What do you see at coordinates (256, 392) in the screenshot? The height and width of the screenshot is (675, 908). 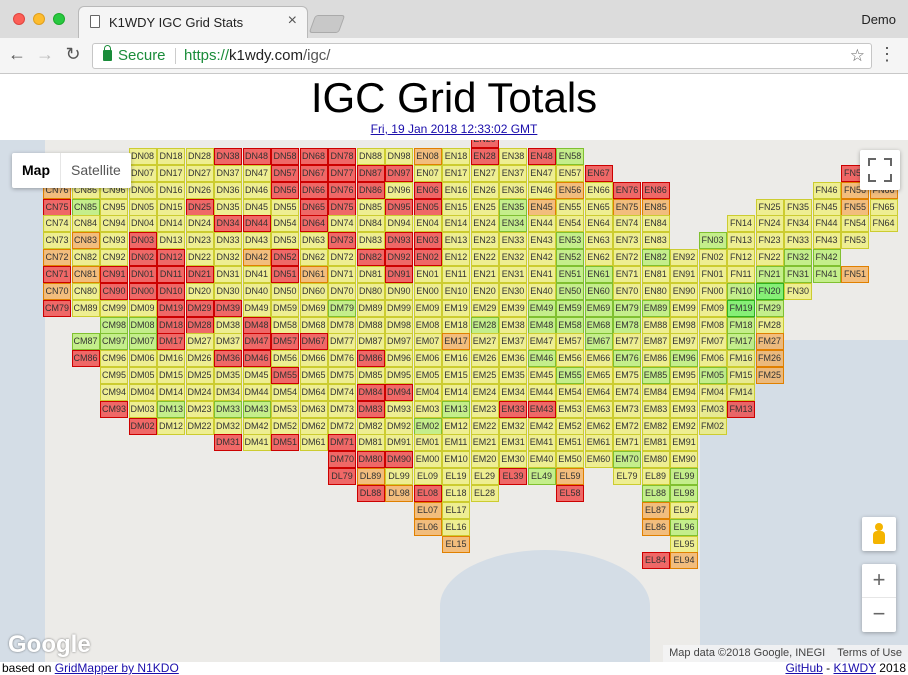 I see `grid-square-dm44: DM44` at bounding box center [256, 392].